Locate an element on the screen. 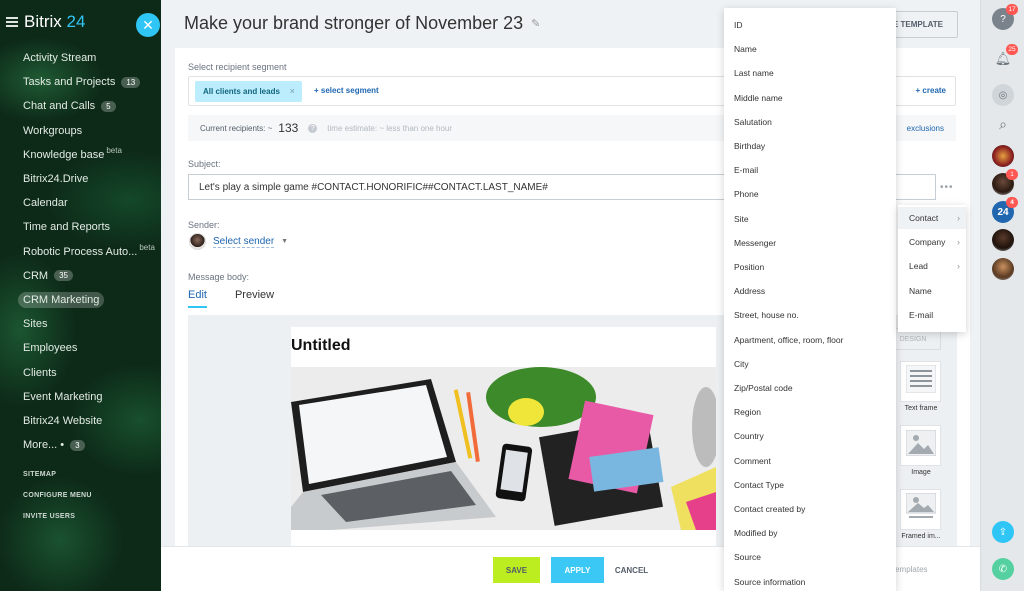 The image size is (1024, 591). chevron-down-icon: ▼ is located at coordinates (284, 241).